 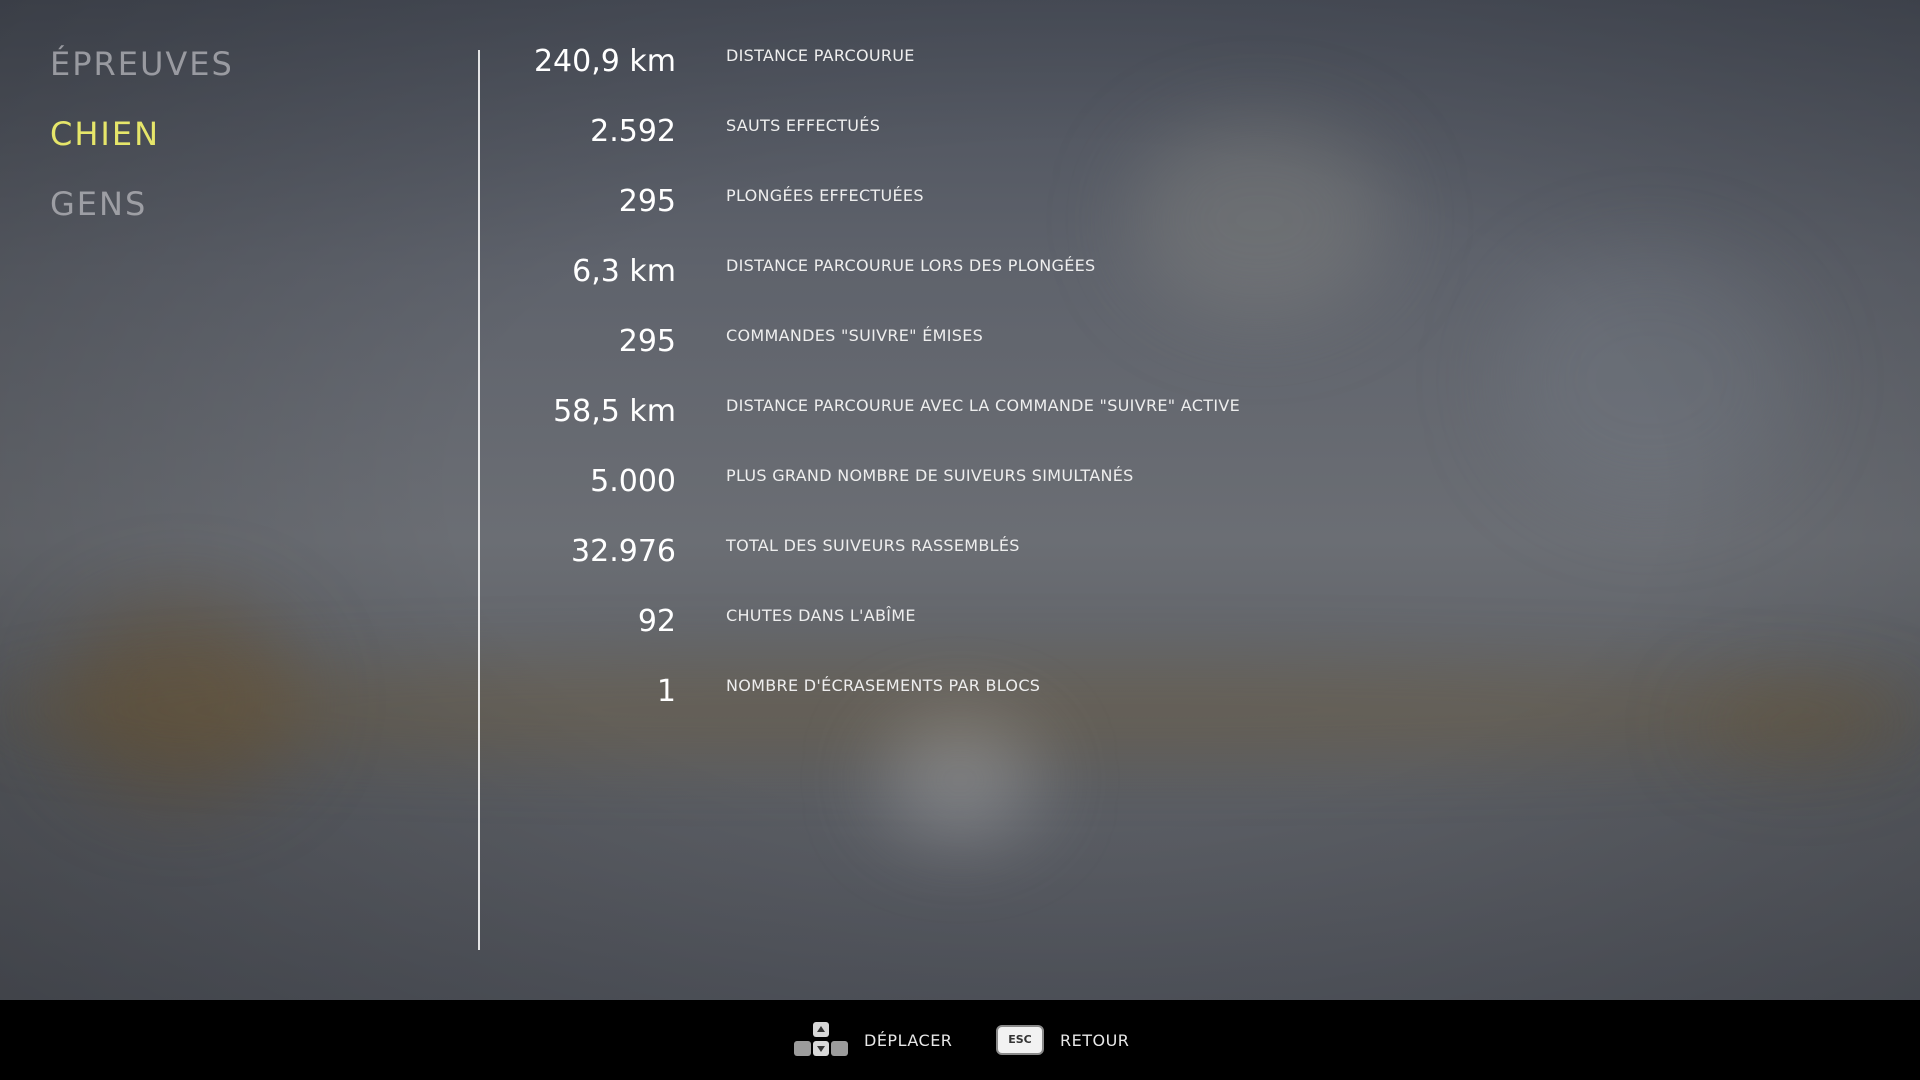 I want to click on category-nav: ÉPREUVES CHIEN GENS, so click(x=142, y=149).